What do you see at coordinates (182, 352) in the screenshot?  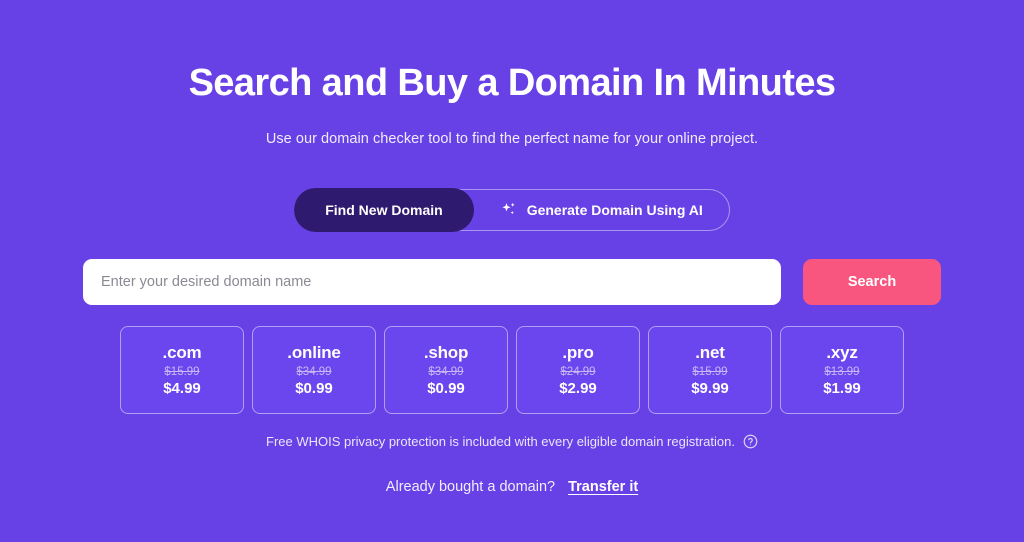 I see `tld-name: .com` at bounding box center [182, 352].